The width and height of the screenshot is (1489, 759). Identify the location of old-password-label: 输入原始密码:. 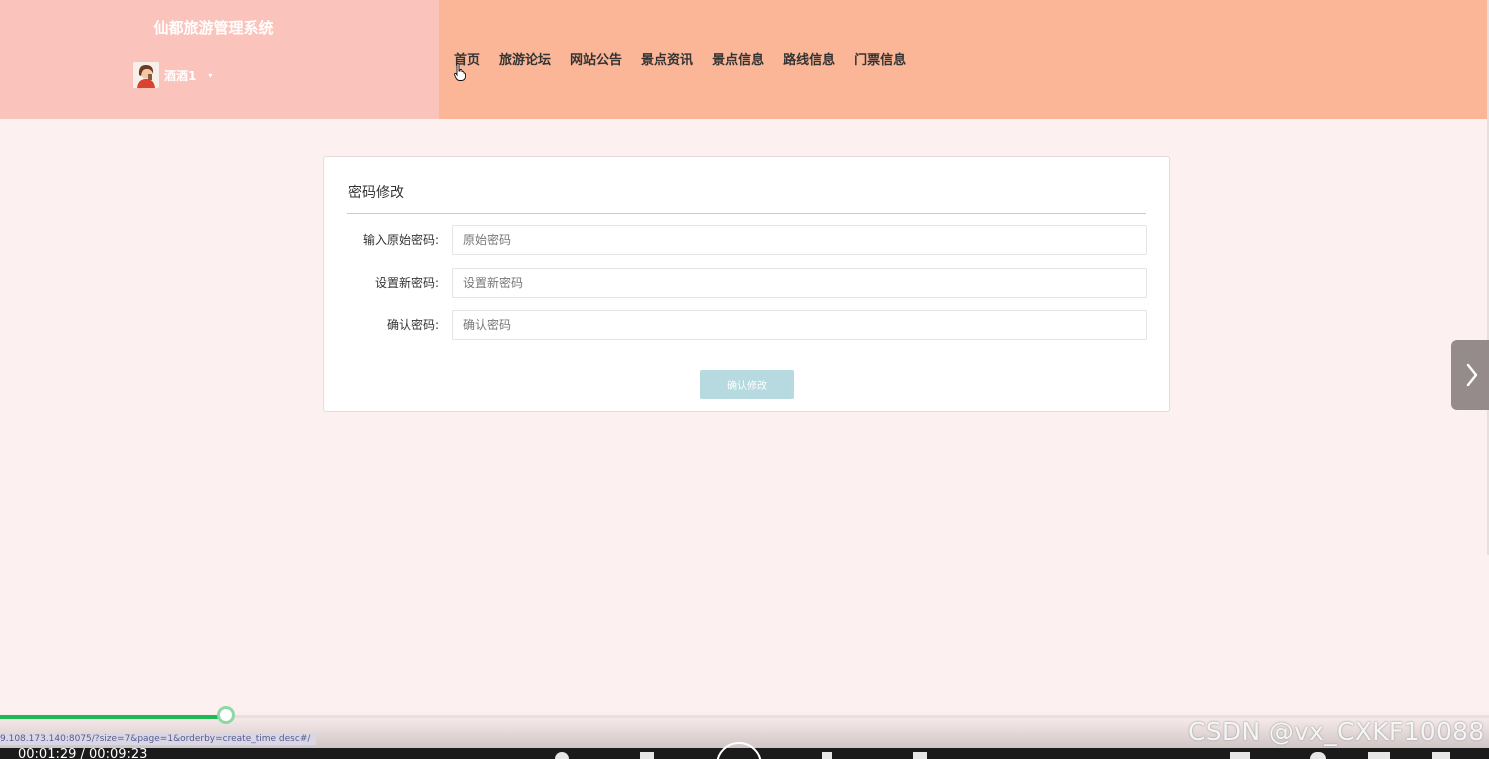
(400, 240).